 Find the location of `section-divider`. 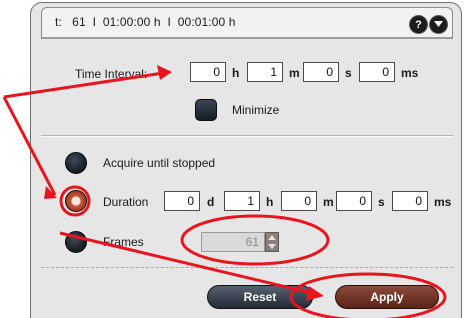

section-divider is located at coordinates (247, 136).